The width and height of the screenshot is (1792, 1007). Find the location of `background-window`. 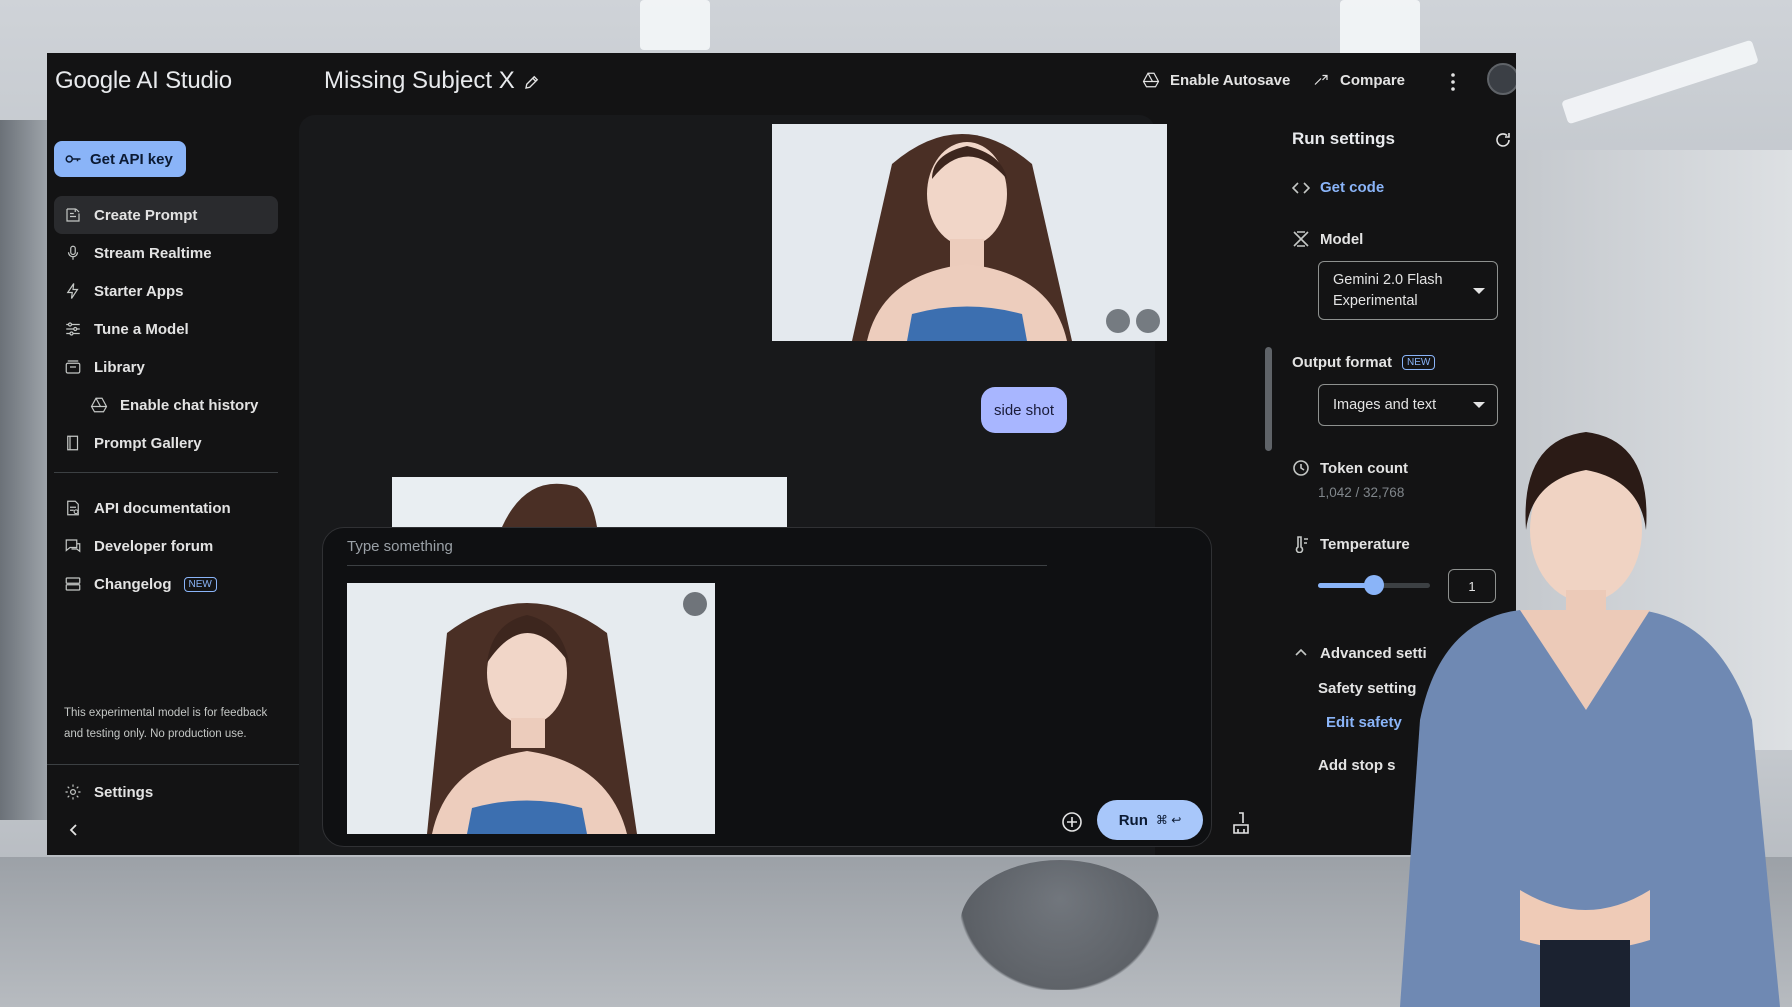

background-window is located at coordinates (24, 470).